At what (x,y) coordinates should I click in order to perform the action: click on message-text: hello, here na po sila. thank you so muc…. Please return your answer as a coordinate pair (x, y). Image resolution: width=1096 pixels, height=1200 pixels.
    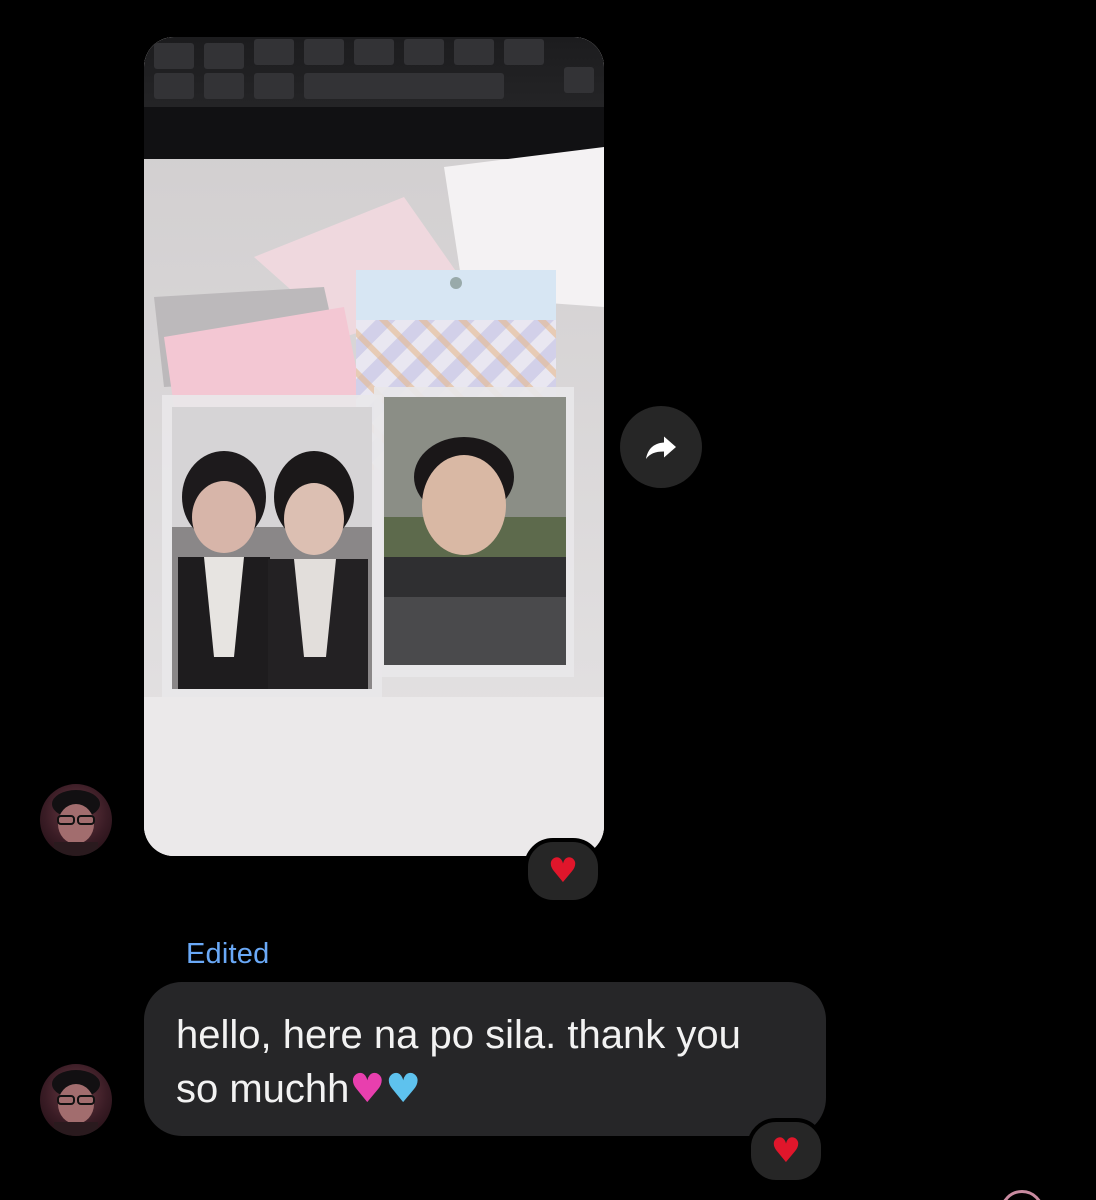
    Looking at the image, I should click on (485, 1062).